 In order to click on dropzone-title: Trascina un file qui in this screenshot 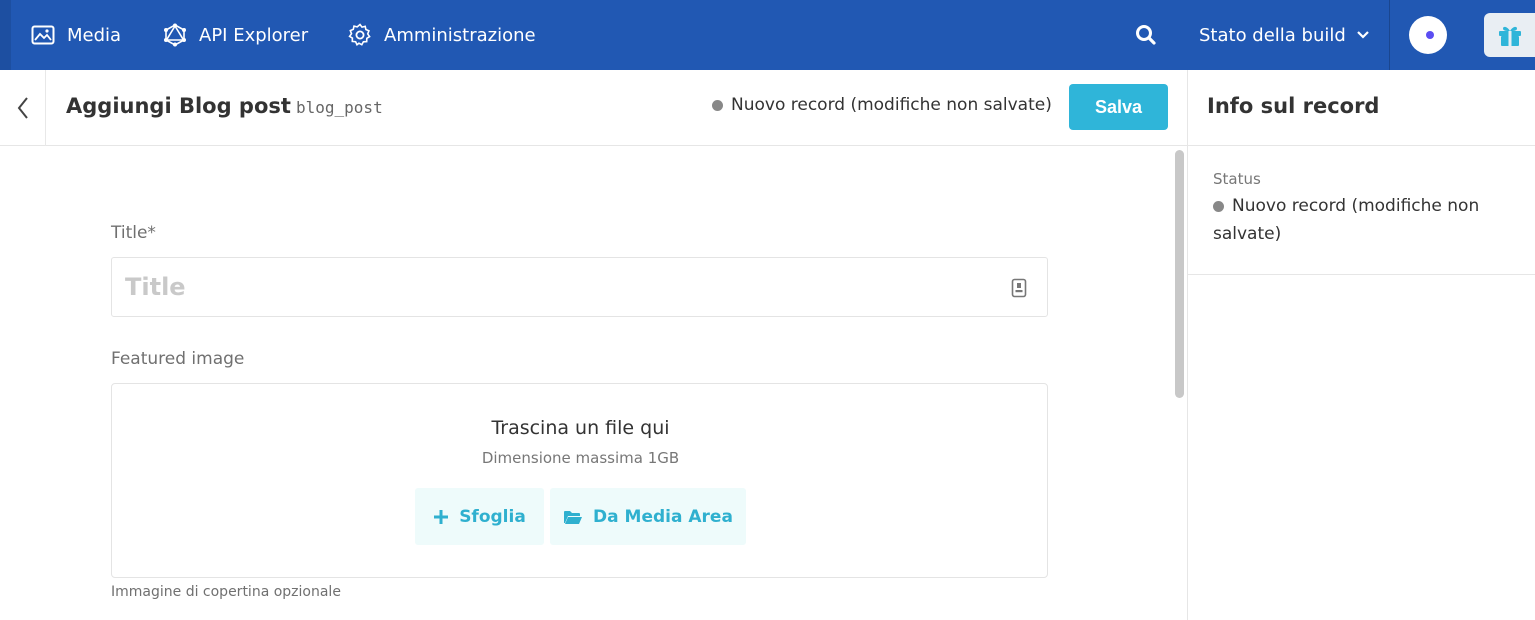, I will do `click(580, 428)`.